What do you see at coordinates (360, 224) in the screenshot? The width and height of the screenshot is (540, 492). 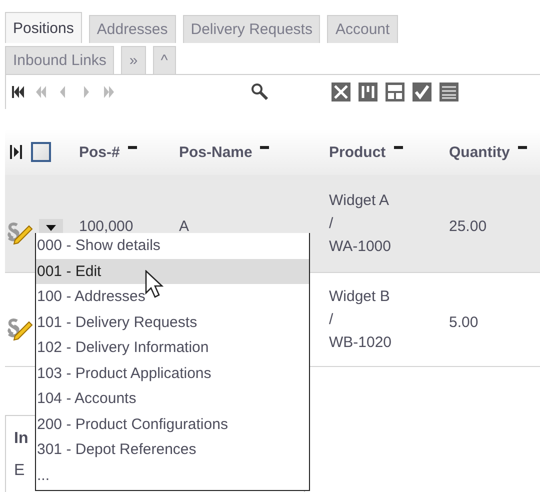 I see `table-cell-text: Widget A / WA-1000` at bounding box center [360, 224].